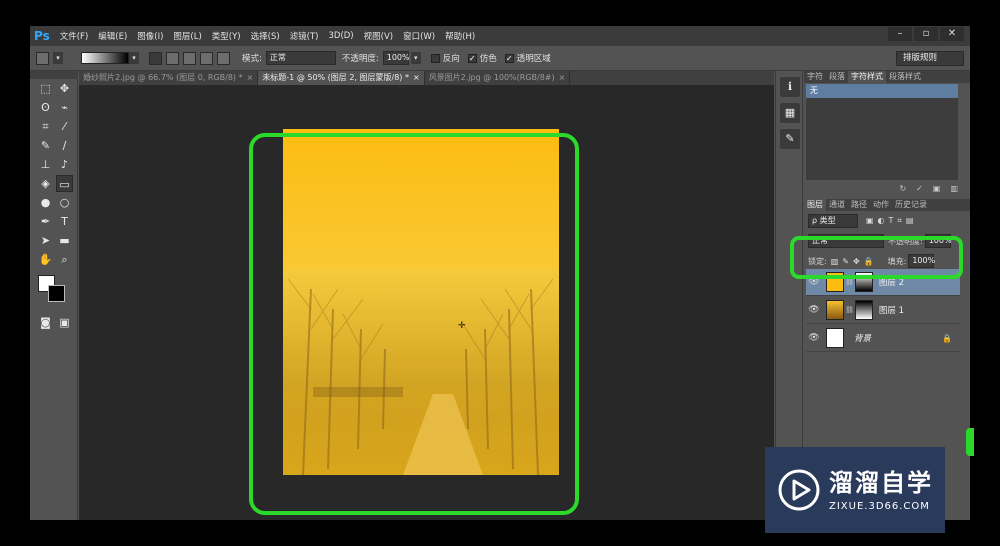 Image resolution: width=1000 pixels, height=546 pixels. Describe the element at coordinates (415, 58) in the screenshot. I see `opacity-dropdown-icon: ▾` at that location.